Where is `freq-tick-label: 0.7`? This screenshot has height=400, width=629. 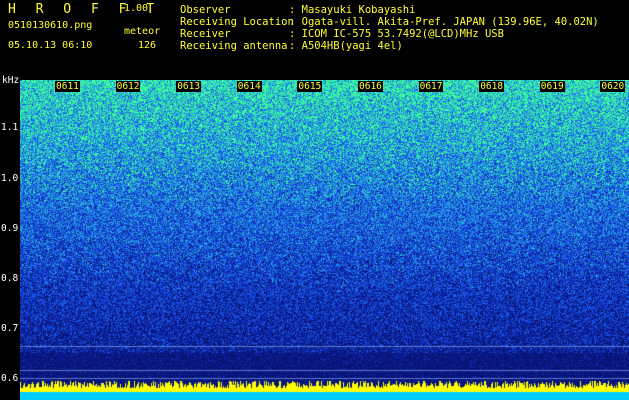
freq-tick-label: 0.7 is located at coordinates (10, 328).